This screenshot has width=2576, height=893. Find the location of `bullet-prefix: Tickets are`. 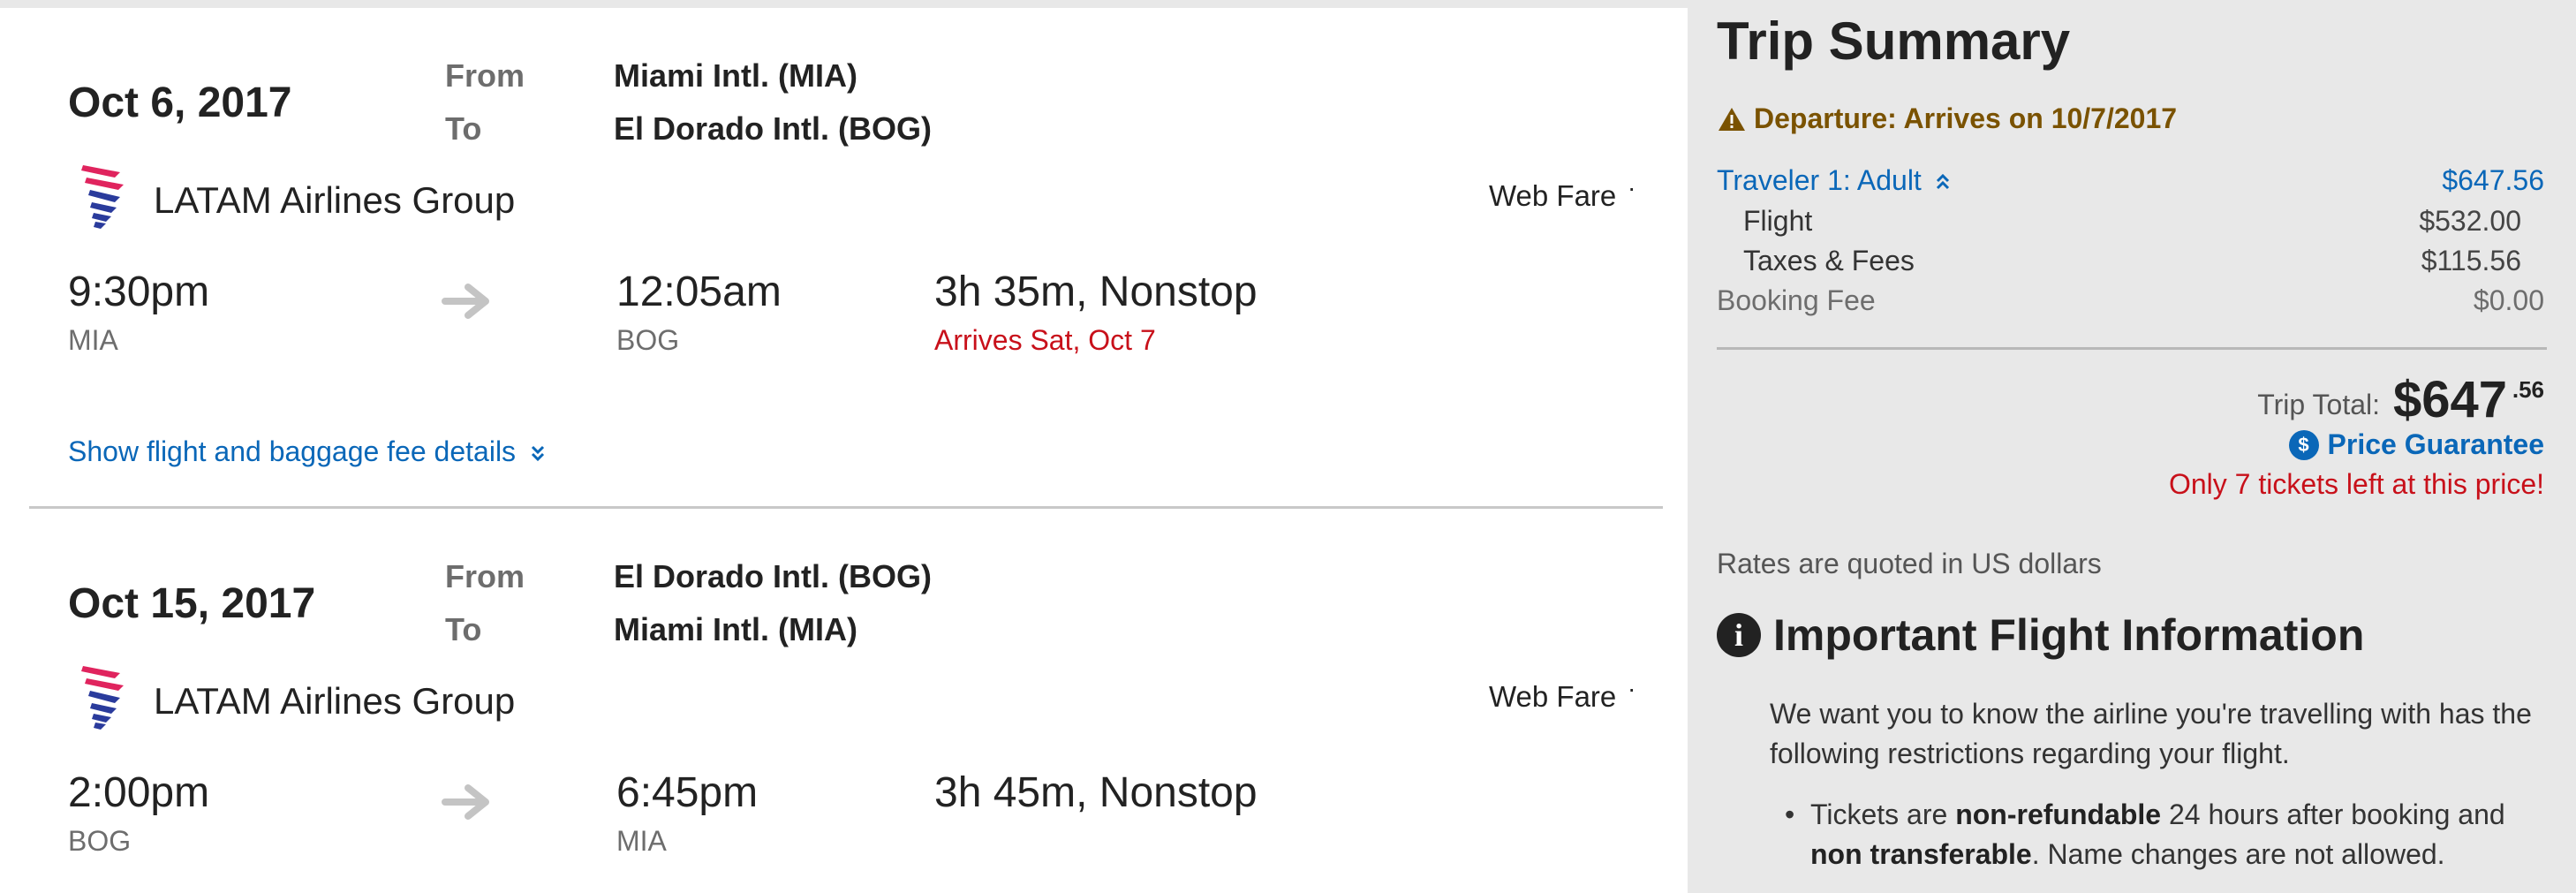

bullet-prefix: Tickets are is located at coordinates (1883, 814).